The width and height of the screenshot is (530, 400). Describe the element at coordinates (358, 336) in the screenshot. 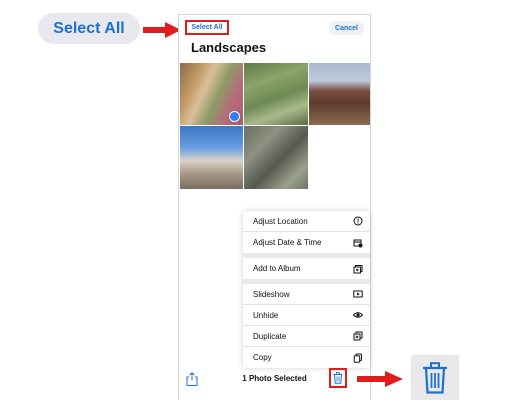

I see `duplicate-icon` at that location.